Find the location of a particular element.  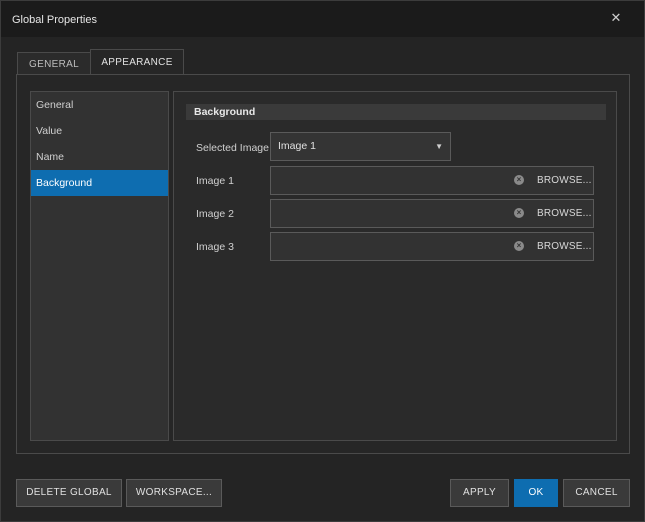

nav-item-general: General is located at coordinates (99, 105).